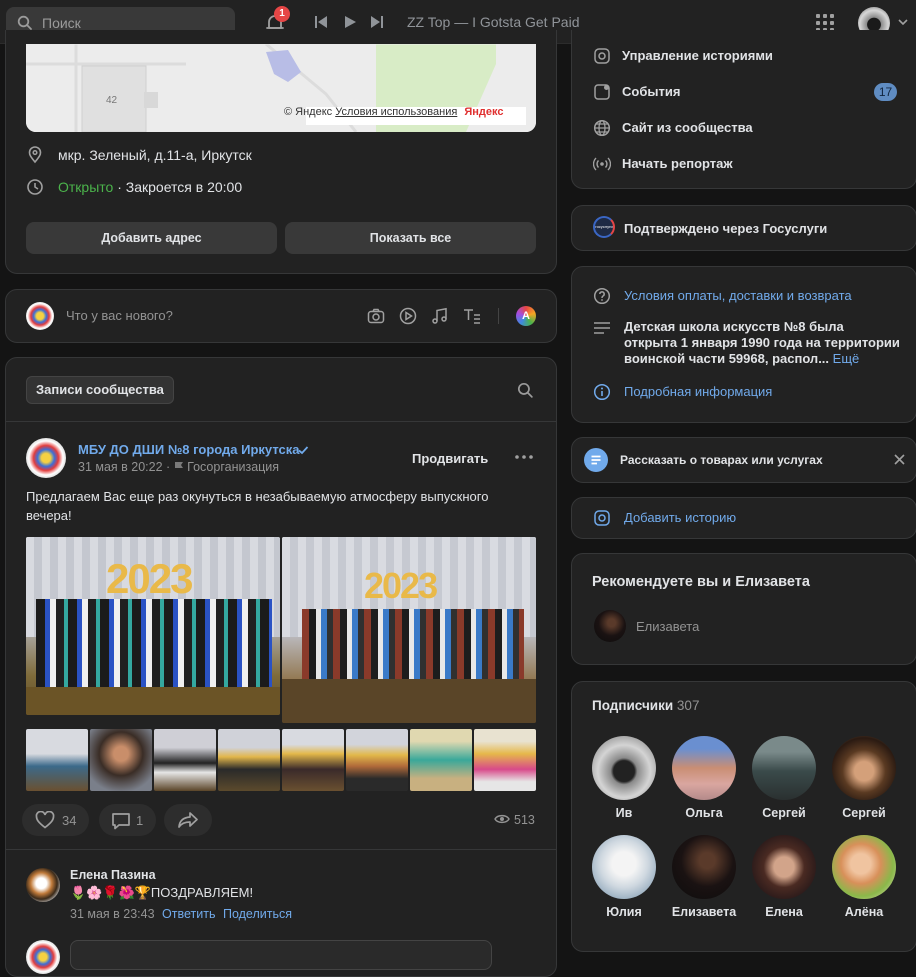 The height and width of the screenshot is (977, 916). What do you see at coordinates (281, 955) in the screenshot?
I see `comment-input` at bounding box center [281, 955].